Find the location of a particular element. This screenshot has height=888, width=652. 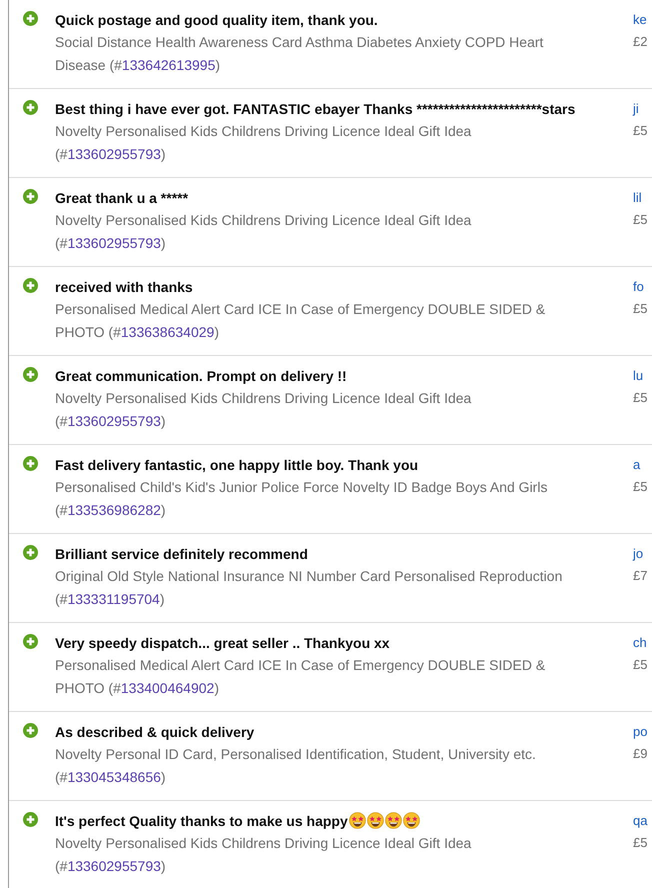

feedback-comment: It's perfect Quality thanks to make us happy is located at coordinates (201, 821).